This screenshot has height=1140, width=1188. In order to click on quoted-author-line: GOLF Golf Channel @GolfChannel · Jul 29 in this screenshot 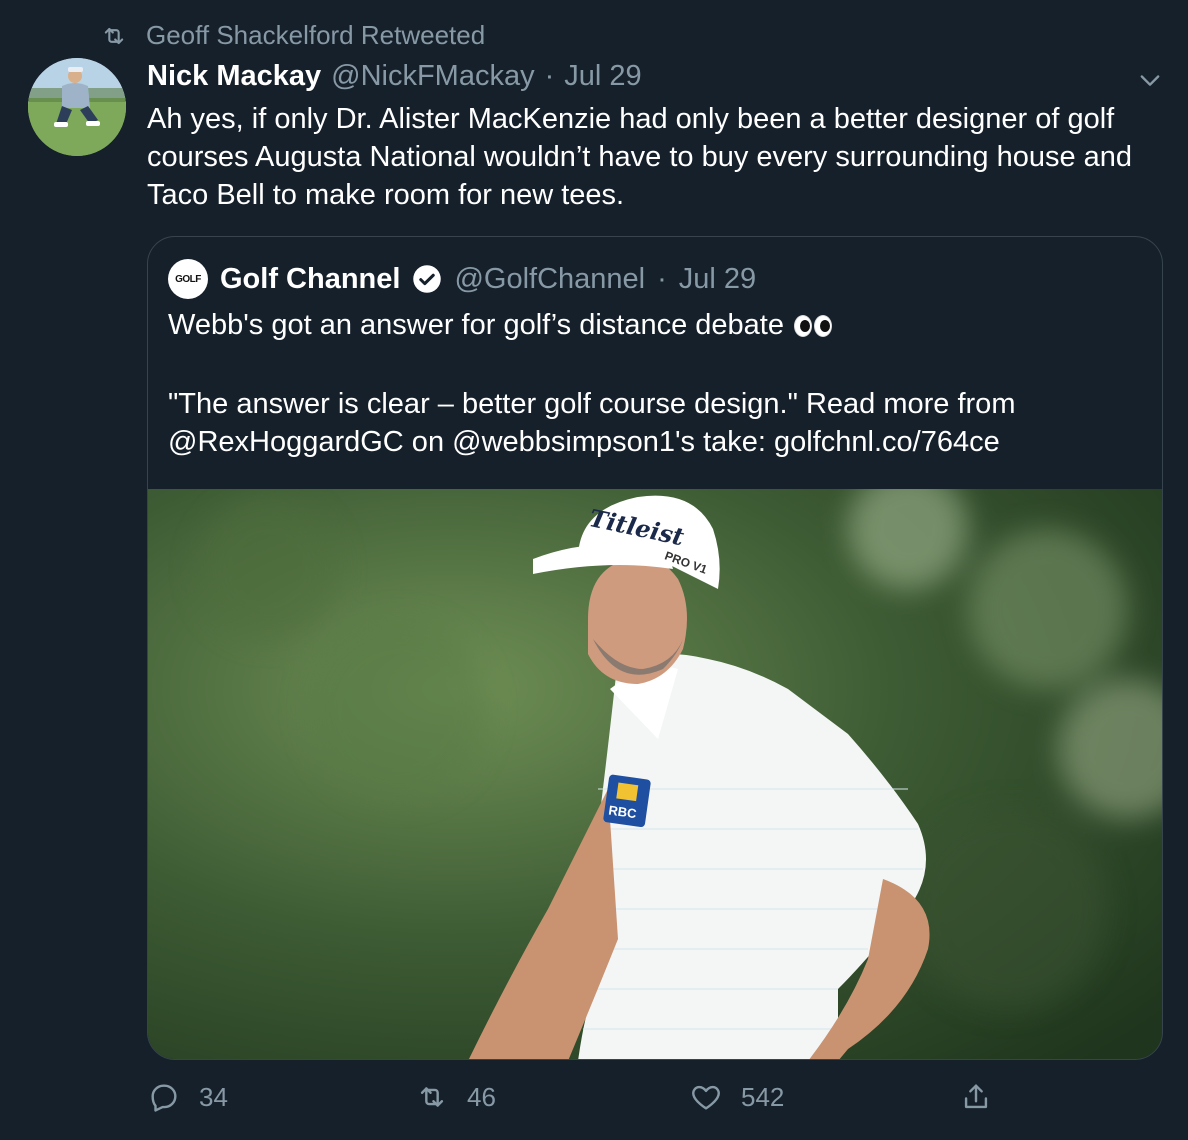, I will do `click(462, 279)`.